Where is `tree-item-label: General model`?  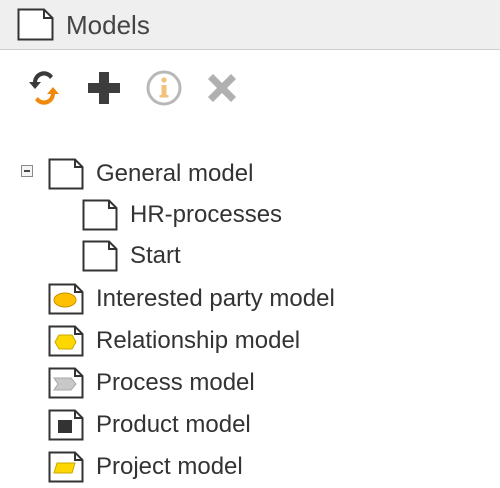 tree-item-label: General model is located at coordinates (175, 173).